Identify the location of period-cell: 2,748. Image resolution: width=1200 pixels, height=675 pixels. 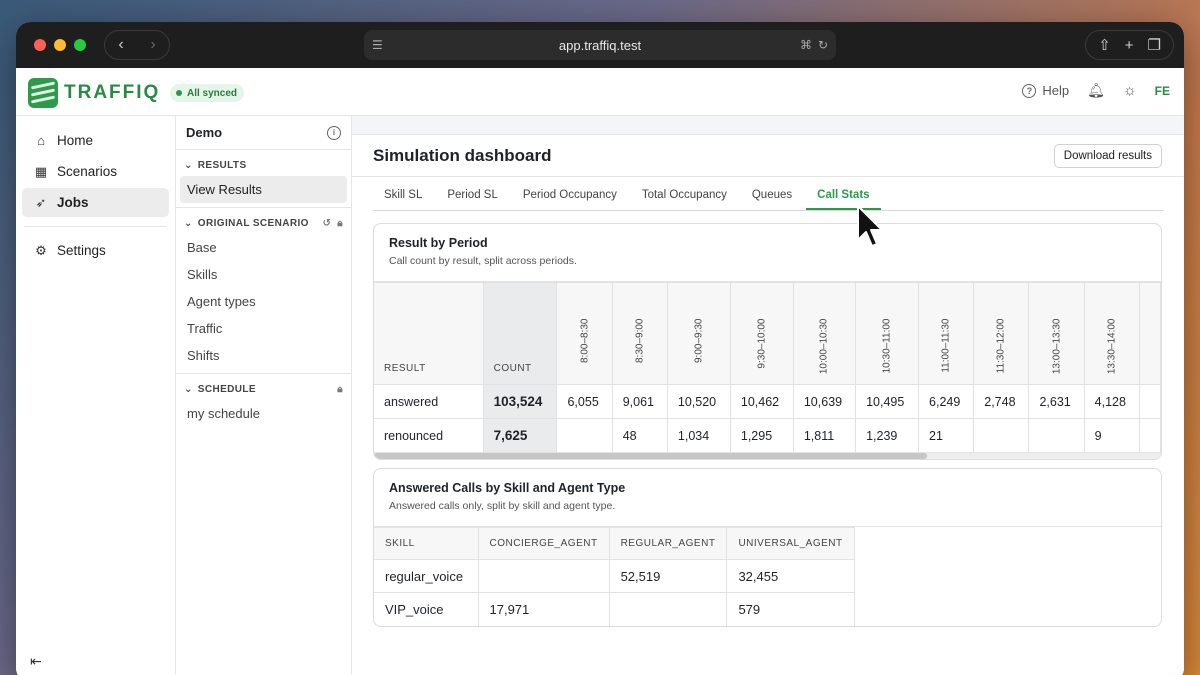
(1001, 401).